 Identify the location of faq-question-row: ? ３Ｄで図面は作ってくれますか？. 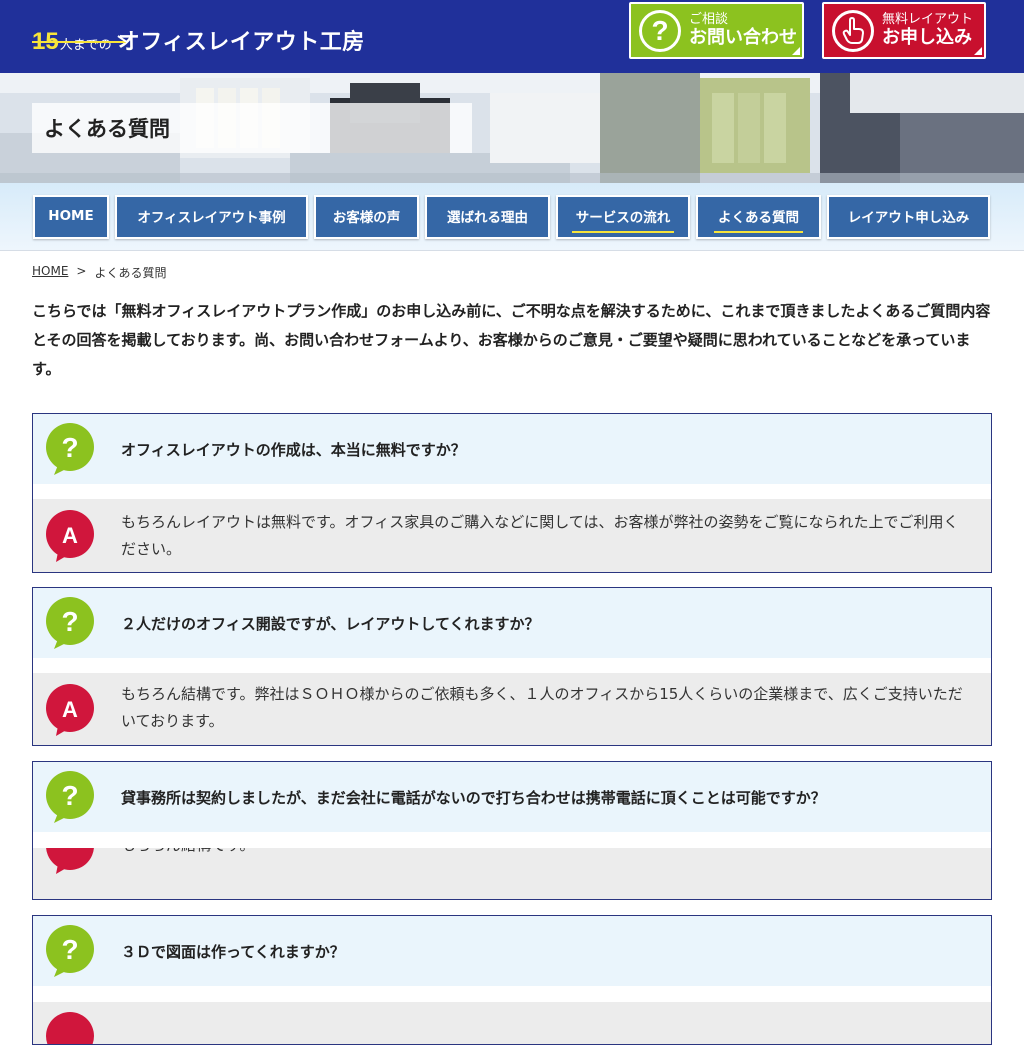
(512, 951).